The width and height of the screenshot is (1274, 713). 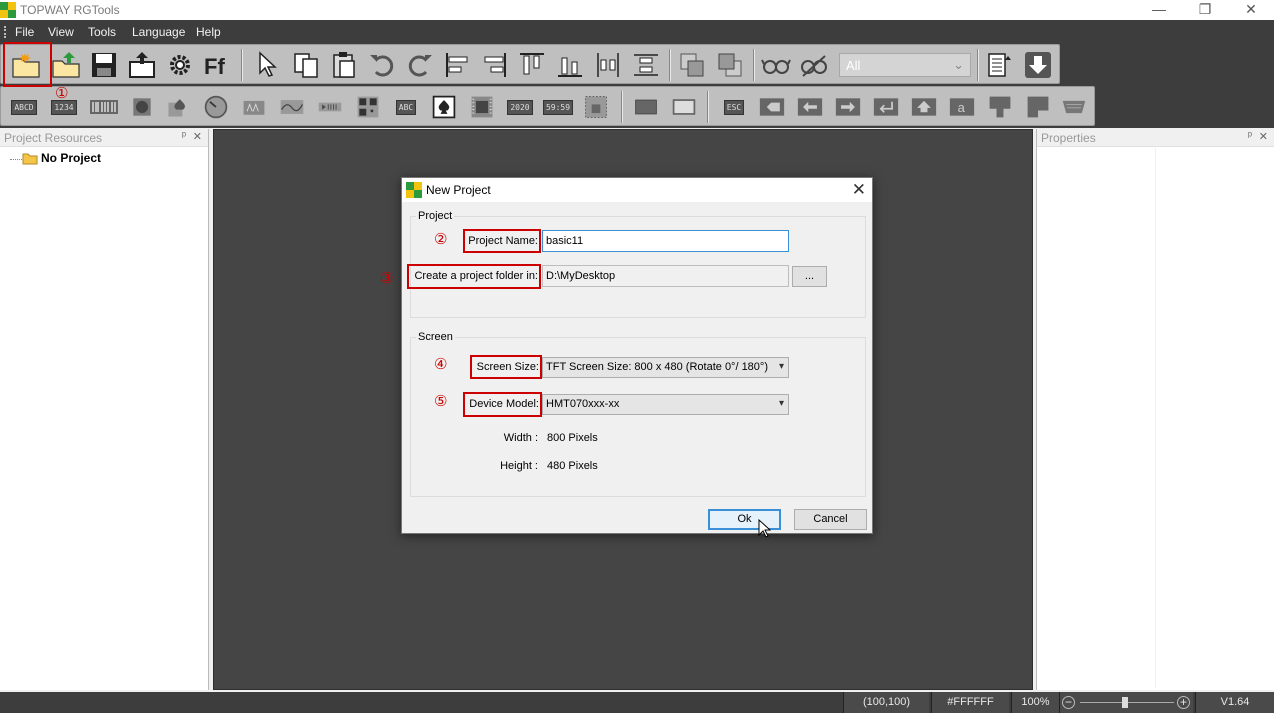 I want to click on key-char-button: a, so click(x=962, y=107).